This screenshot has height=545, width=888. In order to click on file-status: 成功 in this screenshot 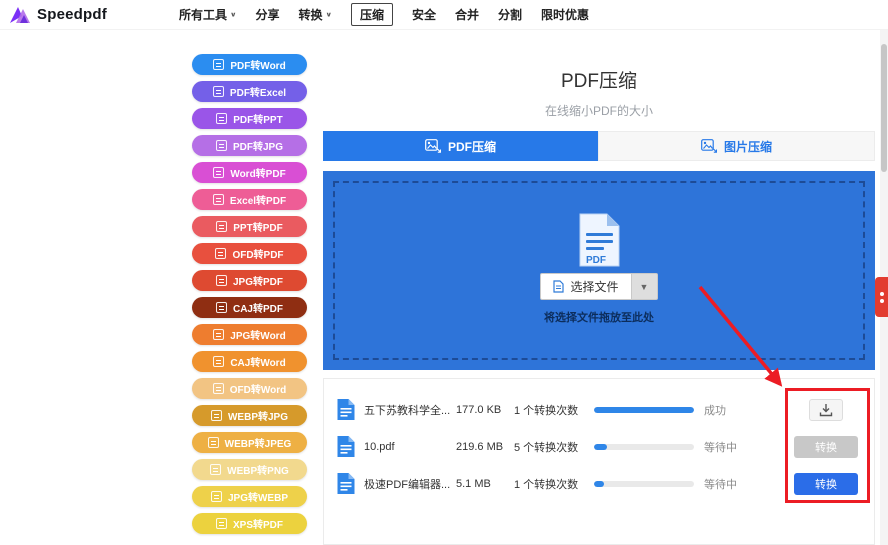, I will do `click(715, 410)`.